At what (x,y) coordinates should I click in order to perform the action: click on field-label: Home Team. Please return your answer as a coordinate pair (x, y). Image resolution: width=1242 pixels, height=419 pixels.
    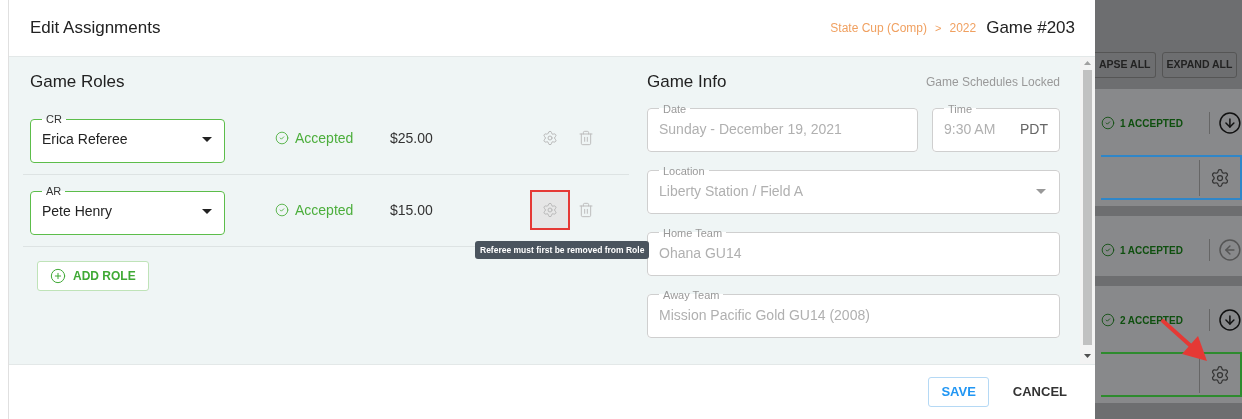
    Looking at the image, I should click on (693, 232).